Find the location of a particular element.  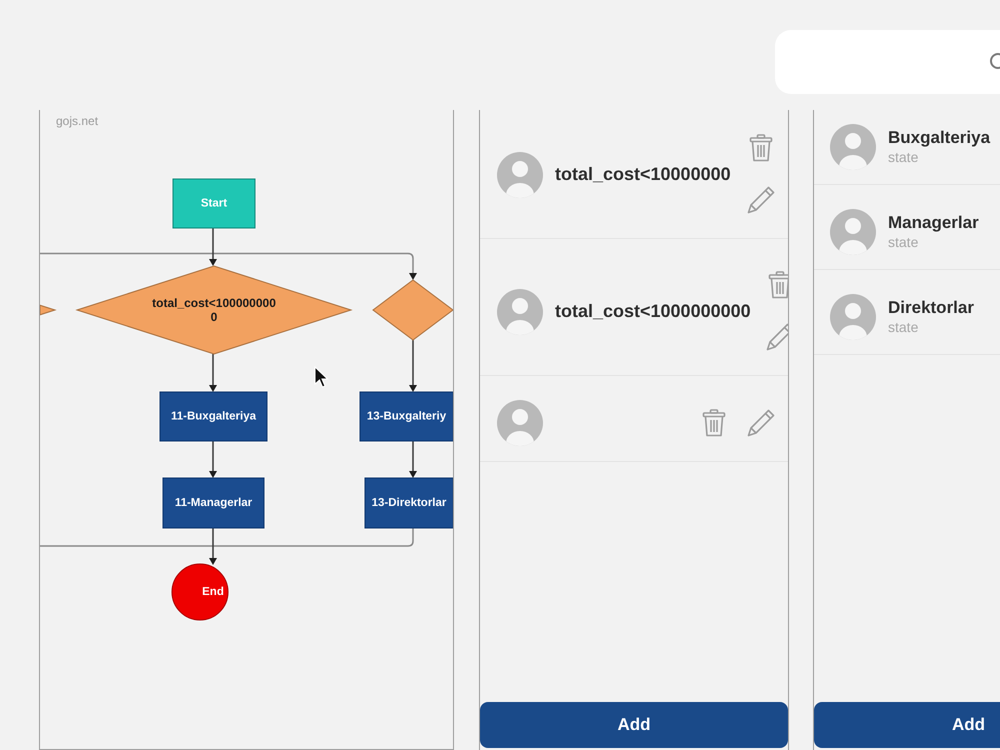

item-title: Buxgalteriya is located at coordinates (939, 138).